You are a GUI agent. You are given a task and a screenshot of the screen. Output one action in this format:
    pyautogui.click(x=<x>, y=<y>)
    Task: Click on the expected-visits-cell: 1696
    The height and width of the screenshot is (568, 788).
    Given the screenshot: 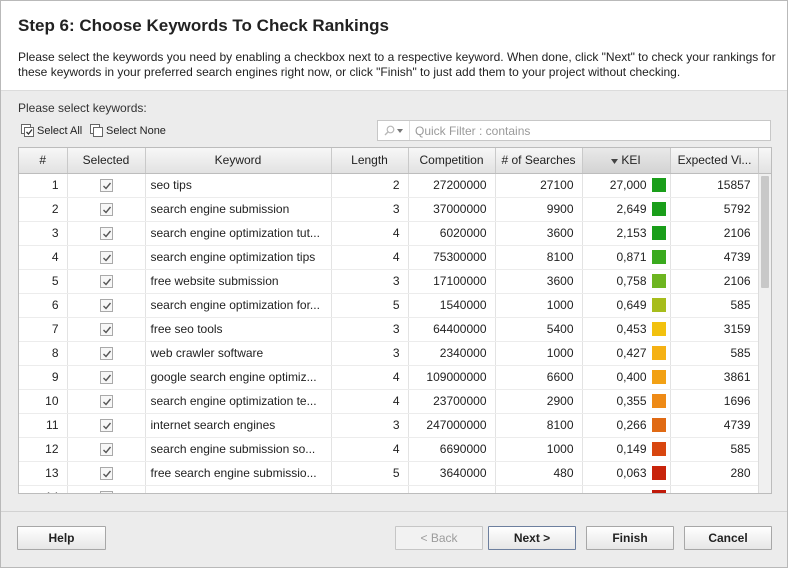 What is the action you would take?
    pyautogui.click(x=715, y=401)
    